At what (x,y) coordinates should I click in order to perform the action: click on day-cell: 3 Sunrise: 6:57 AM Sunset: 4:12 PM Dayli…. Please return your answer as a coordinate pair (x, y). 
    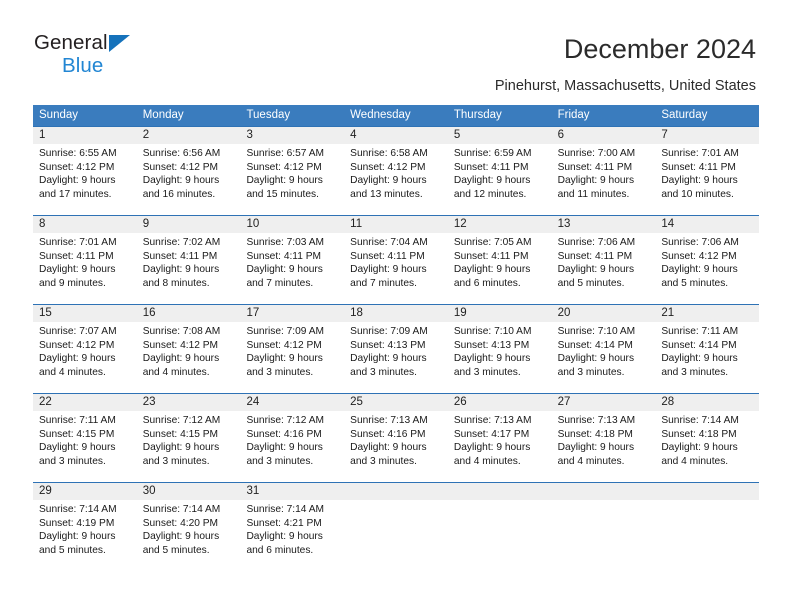
    Looking at the image, I should click on (292, 171).